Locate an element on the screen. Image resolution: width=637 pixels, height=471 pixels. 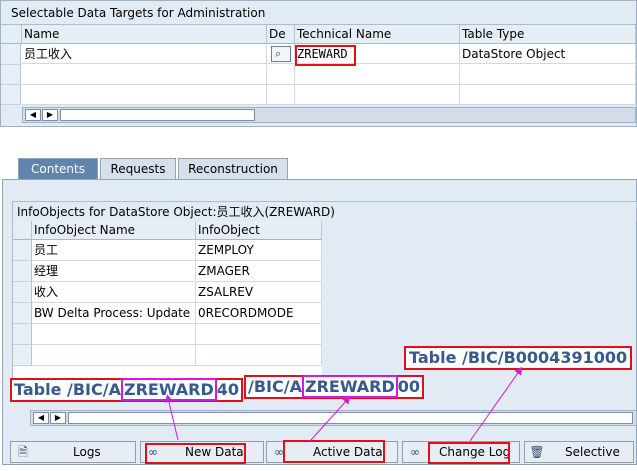
arrow-active-data is located at coordinates (330, 419).